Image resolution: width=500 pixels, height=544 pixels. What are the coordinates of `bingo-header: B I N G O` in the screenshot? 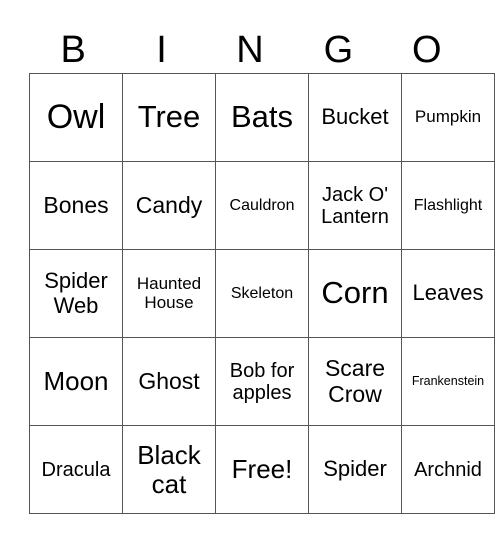 It's located at (250, 50).